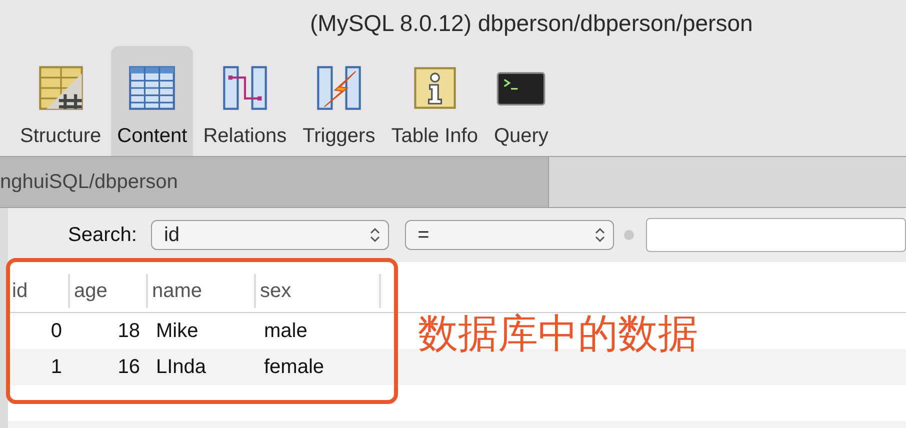 The width and height of the screenshot is (906, 428). I want to click on toolbar-button: Content, so click(152, 101).